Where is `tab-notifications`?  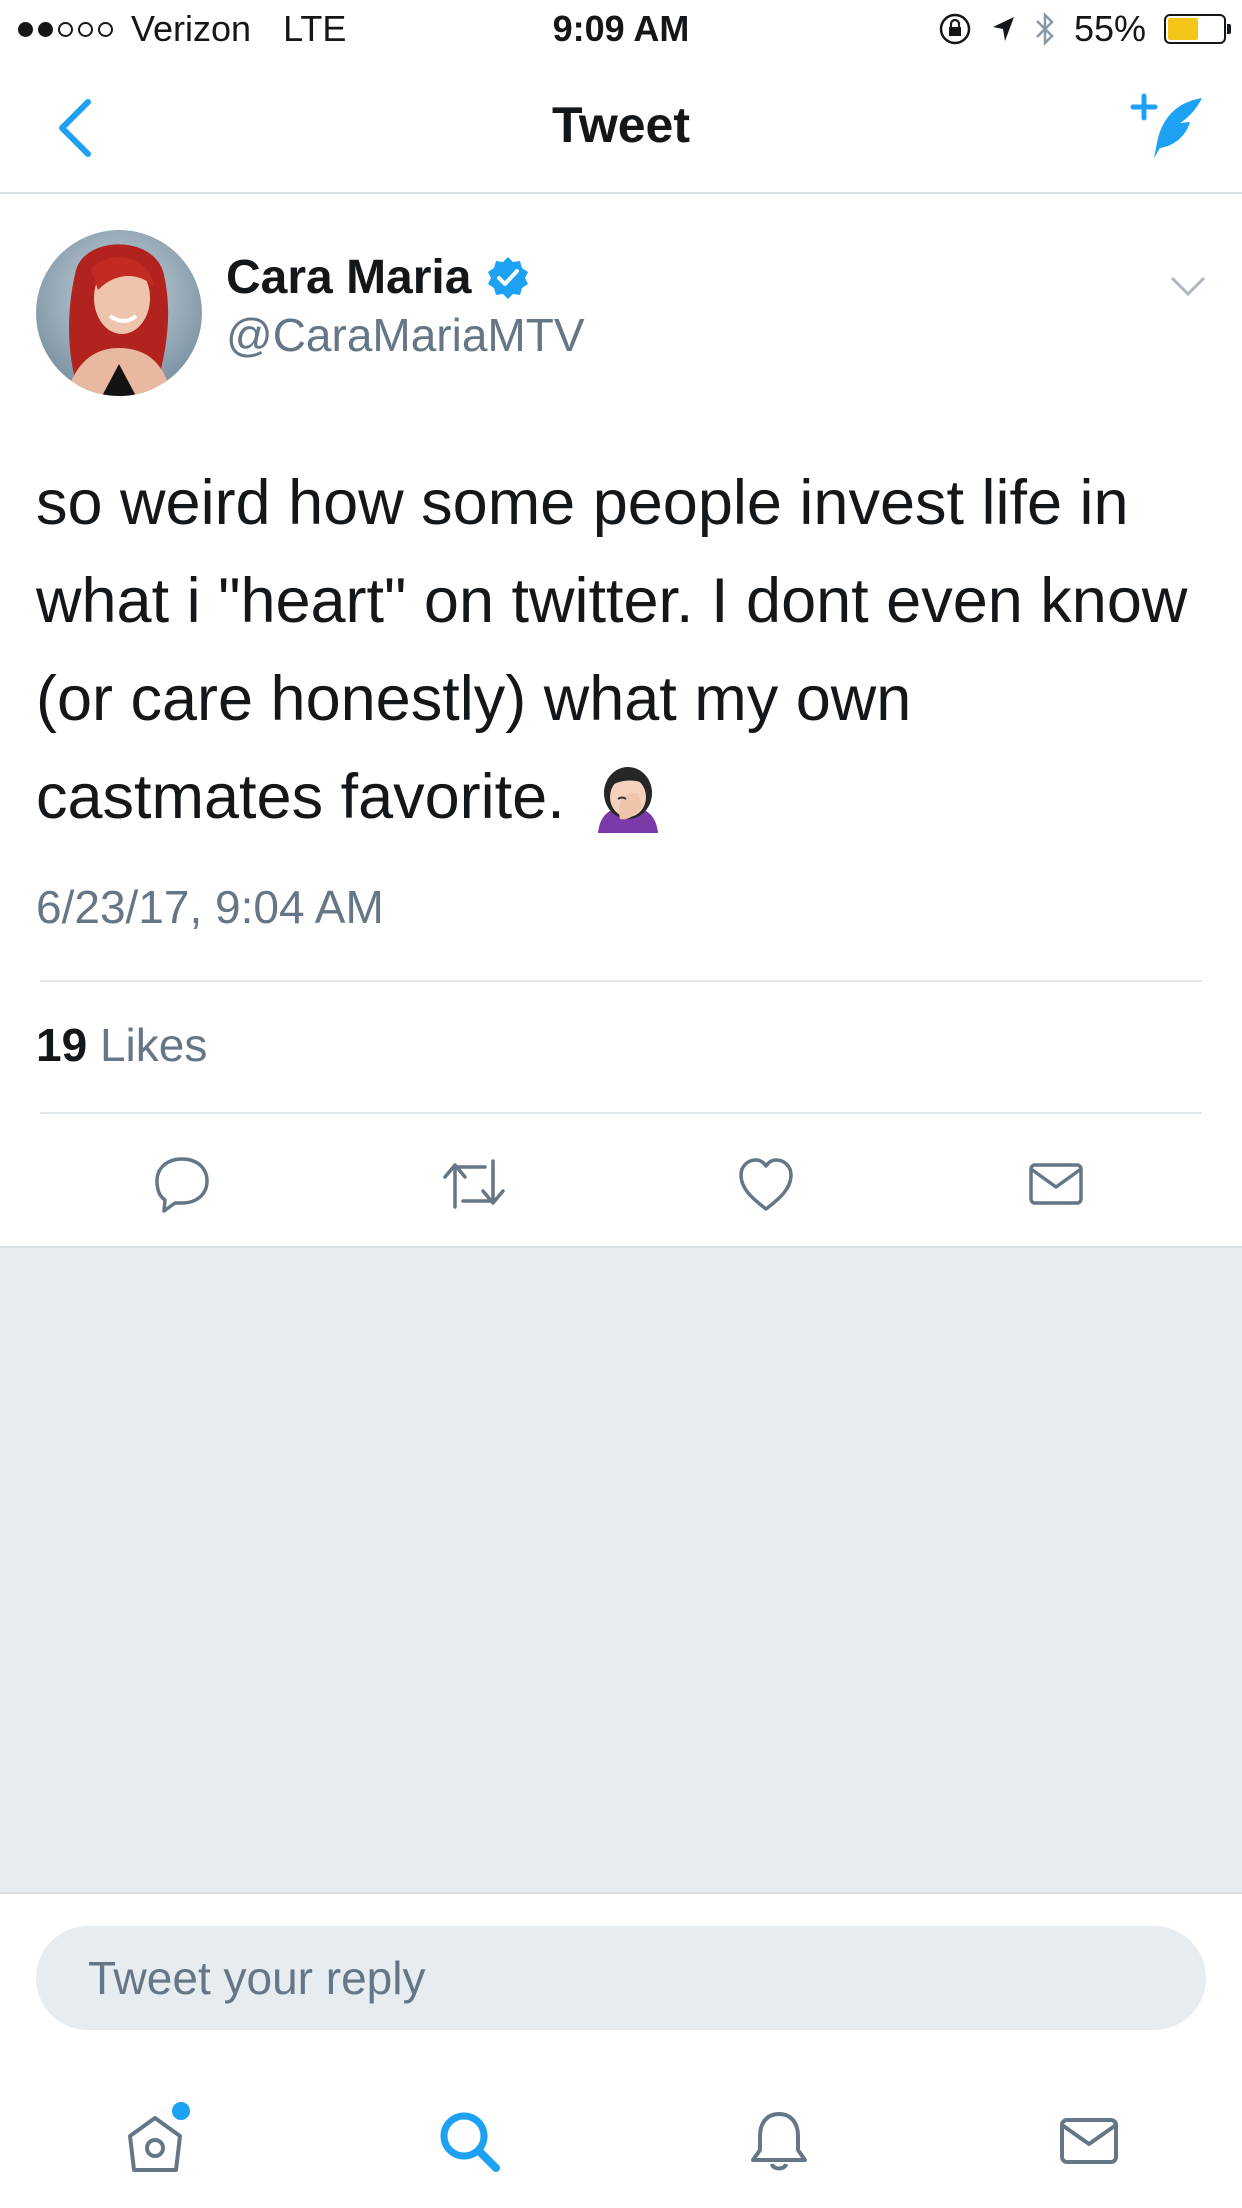 tab-notifications is located at coordinates (779, 2141).